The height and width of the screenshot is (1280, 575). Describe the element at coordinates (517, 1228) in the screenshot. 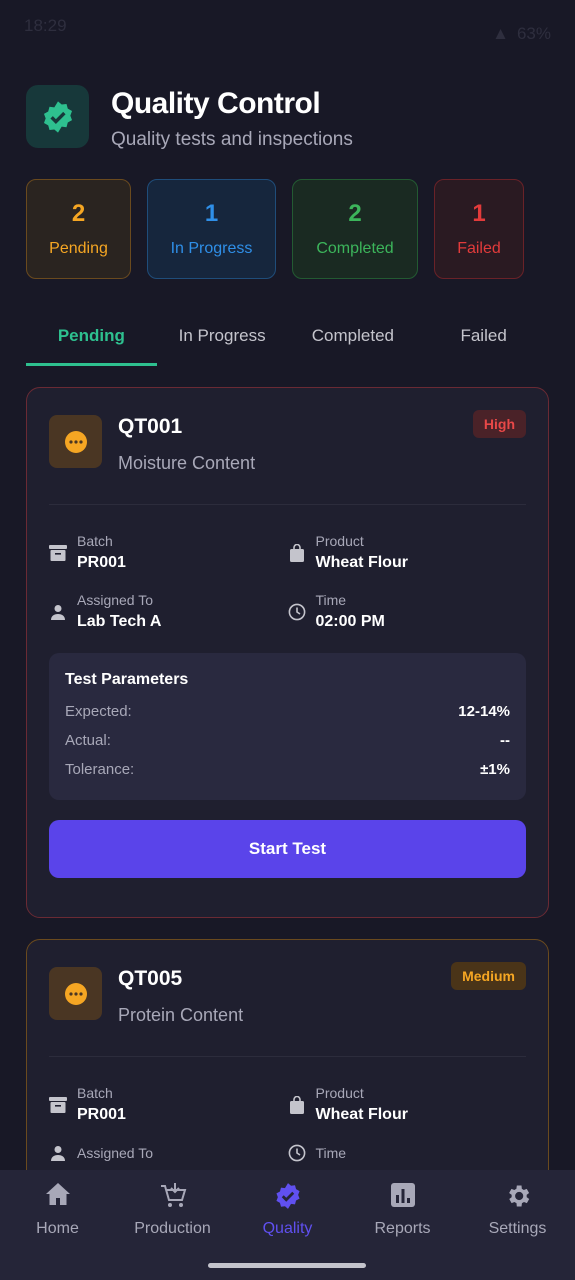

I see `nav-label: Settings` at that location.